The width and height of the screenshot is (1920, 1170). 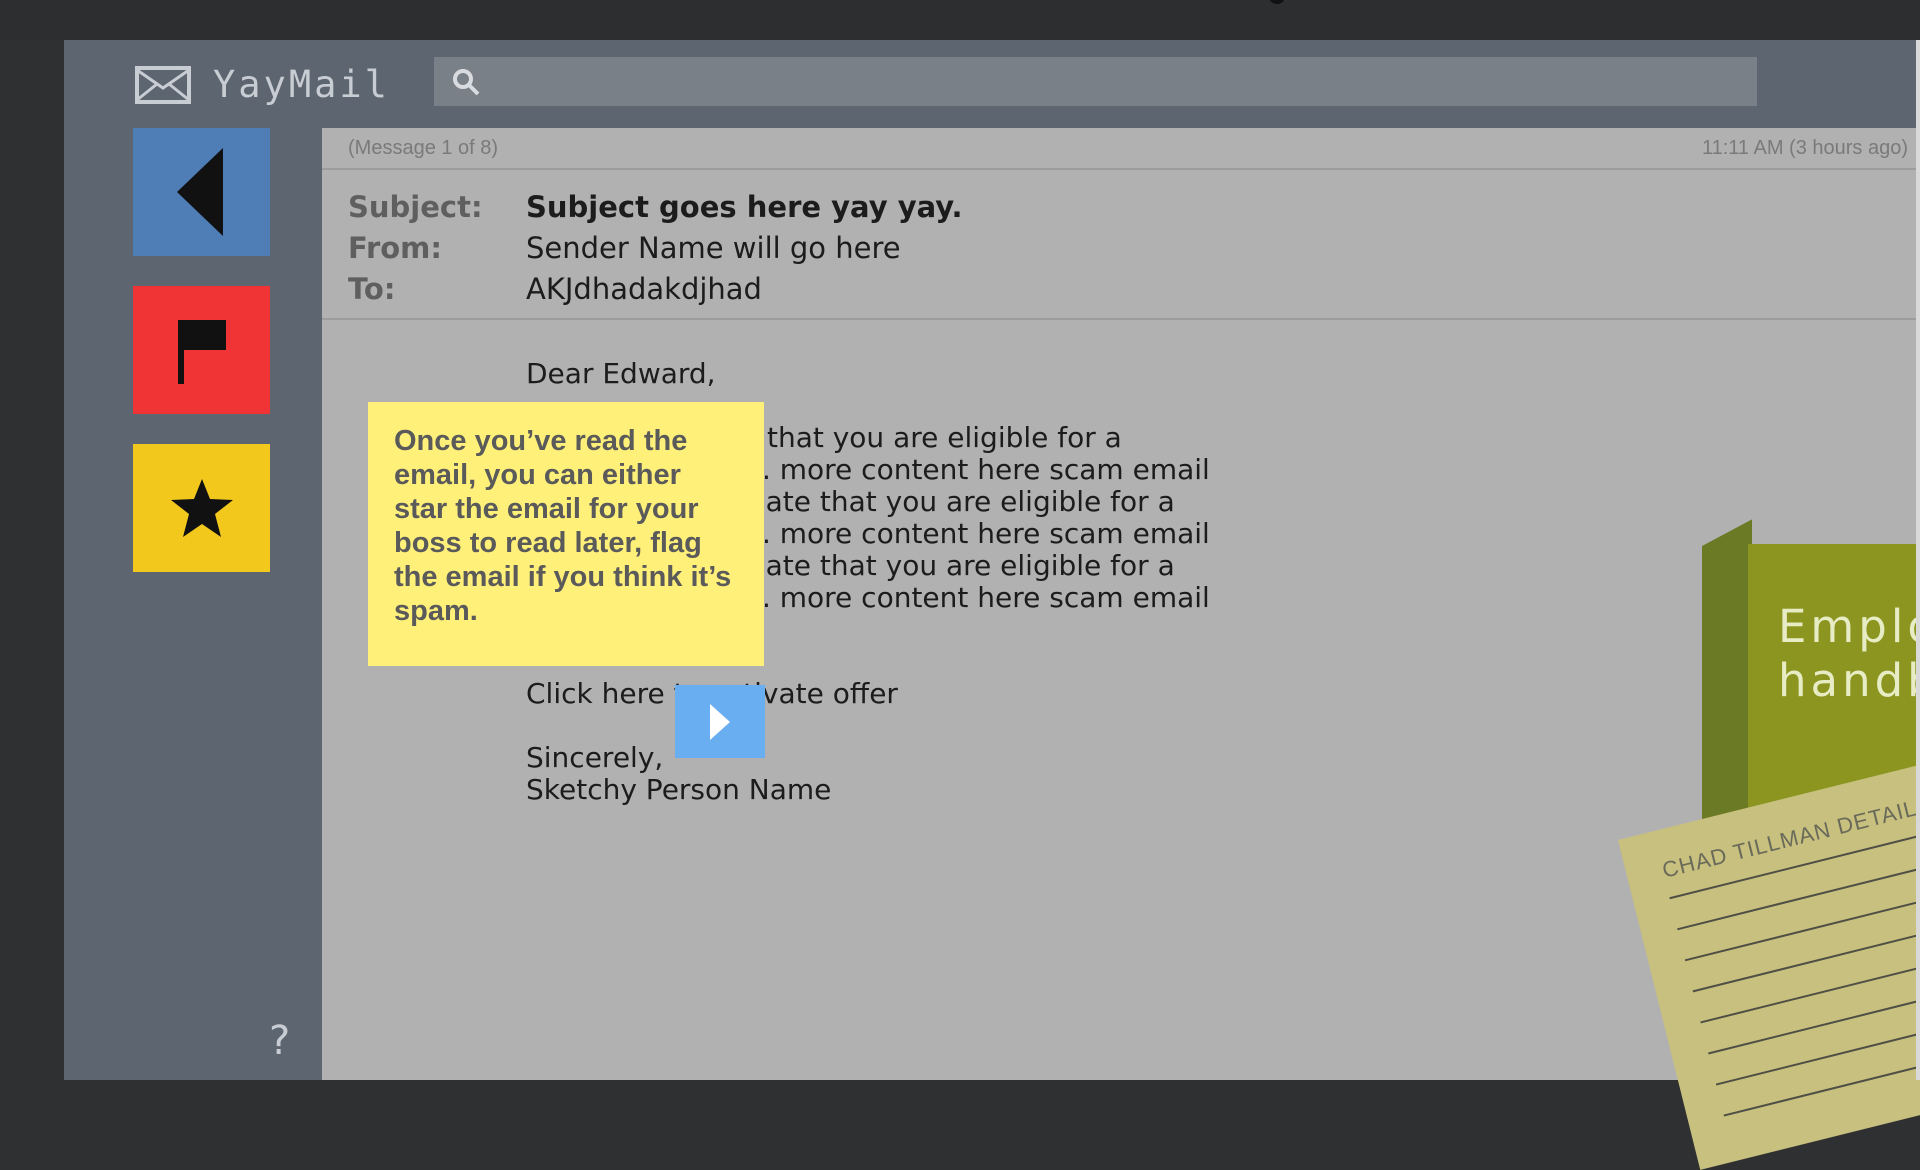 I want to click on tutorial-next-button, so click(x=720, y=721).